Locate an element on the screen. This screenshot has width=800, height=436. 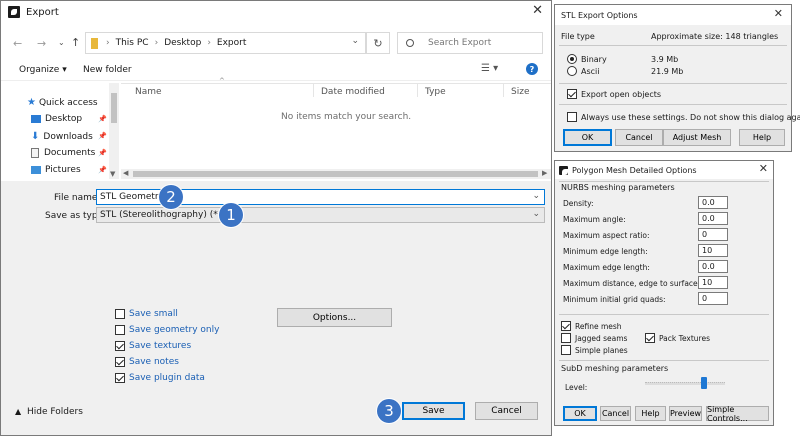
nav-quick-access: ★ Quick access is located at coordinates (62, 102).